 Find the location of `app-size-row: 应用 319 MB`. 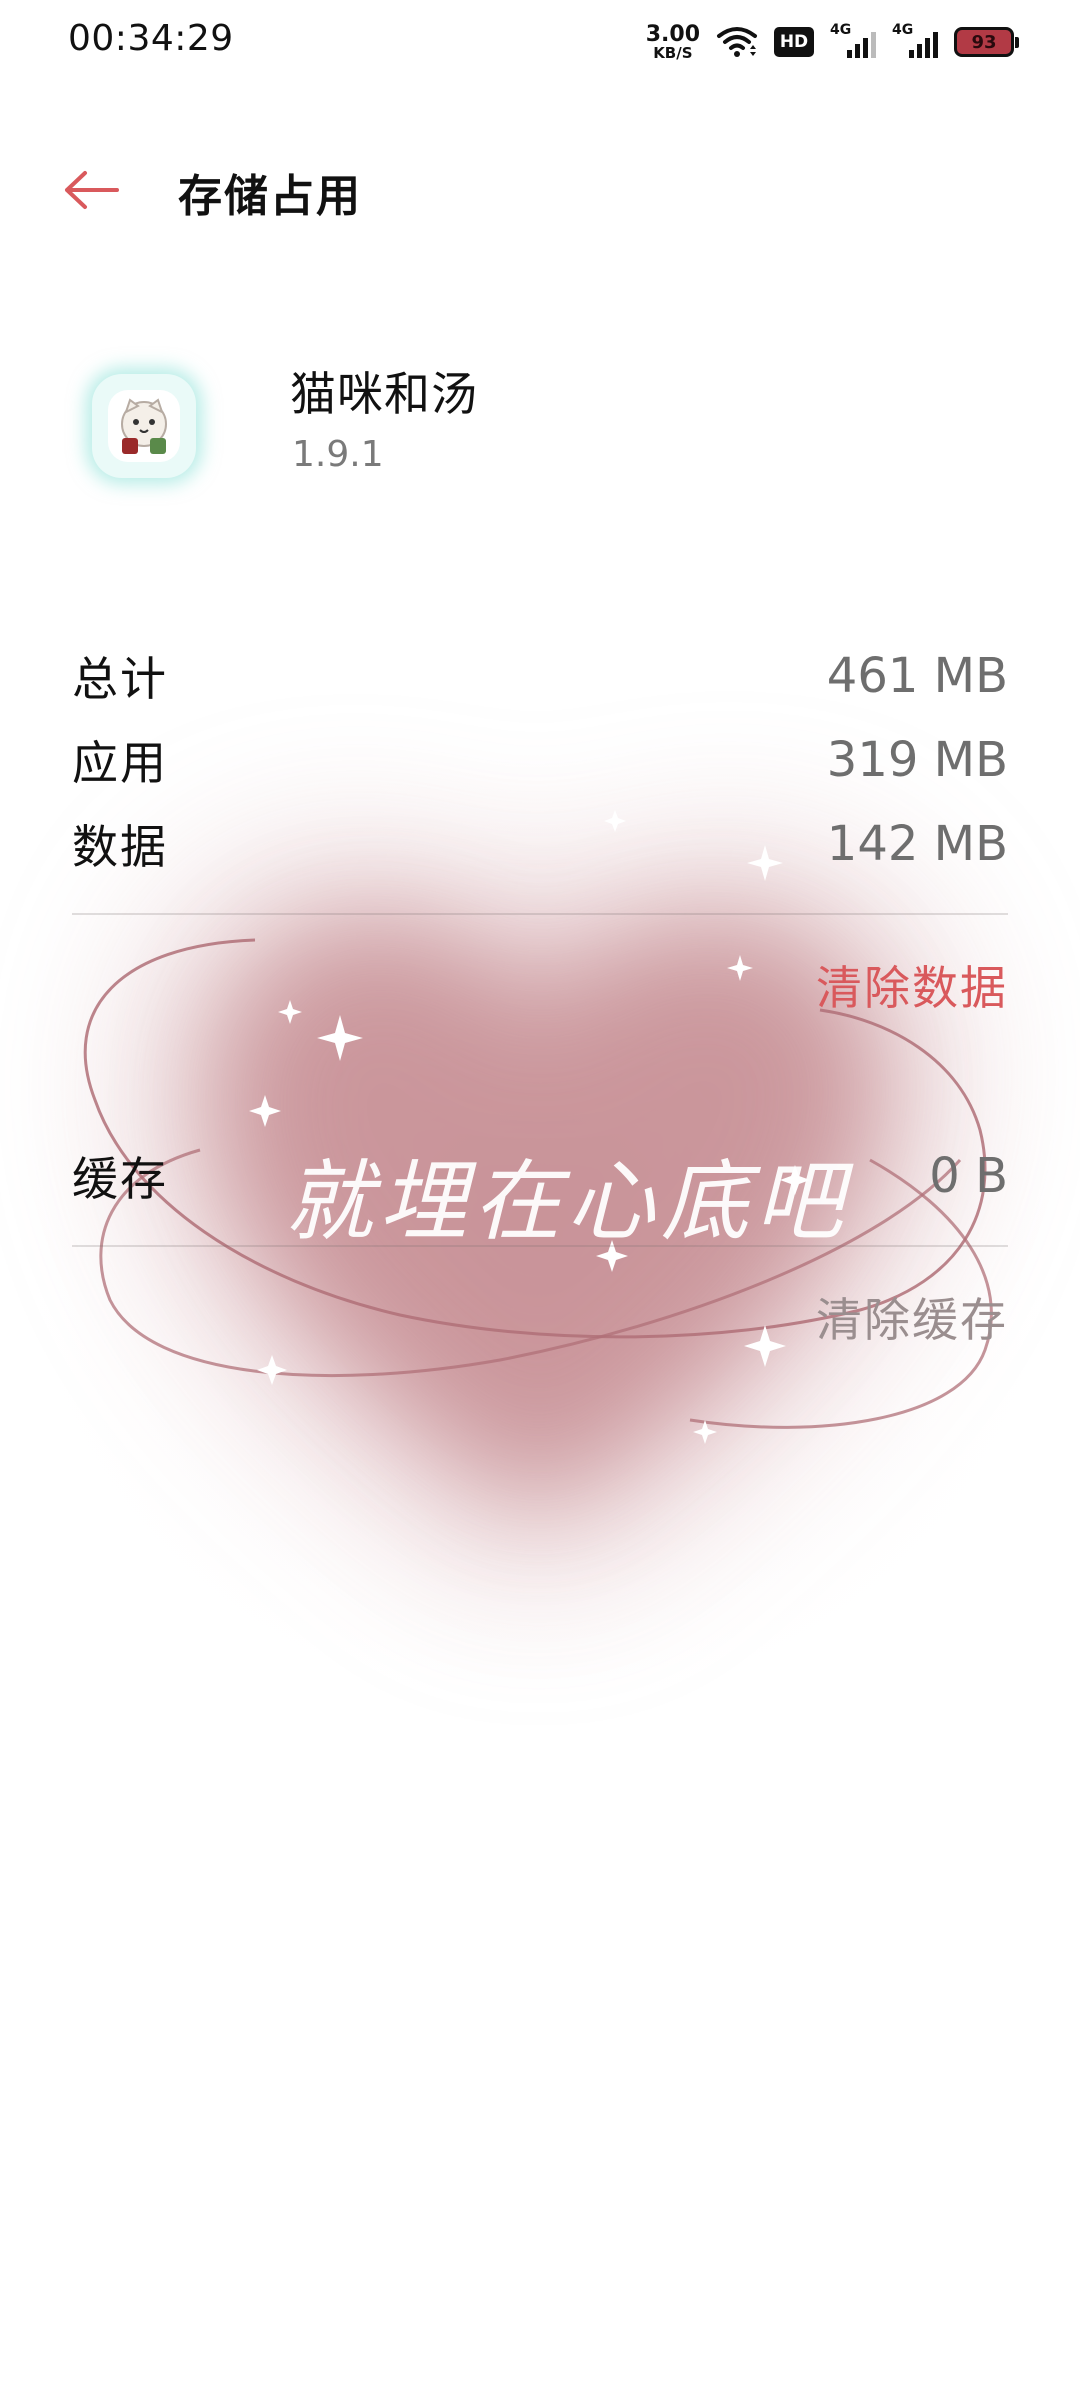

app-size-row: 应用 319 MB is located at coordinates (540, 760).